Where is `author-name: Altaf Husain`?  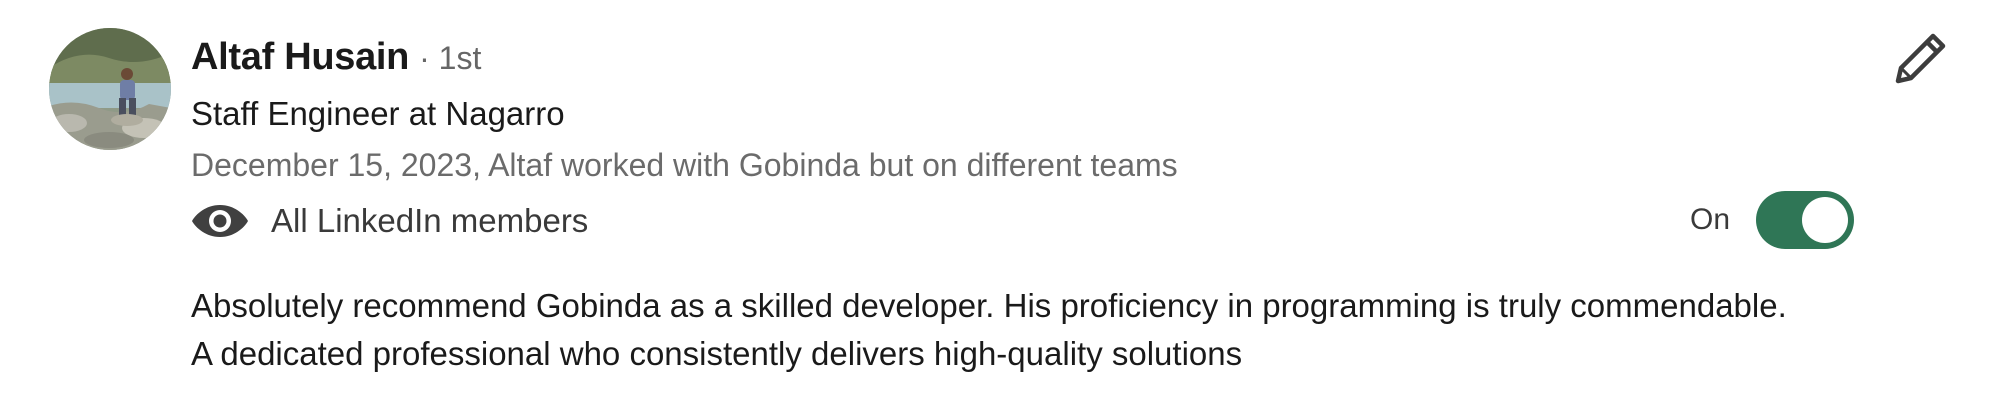
author-name: Altaf Husain is located at coordinates (300, 57).